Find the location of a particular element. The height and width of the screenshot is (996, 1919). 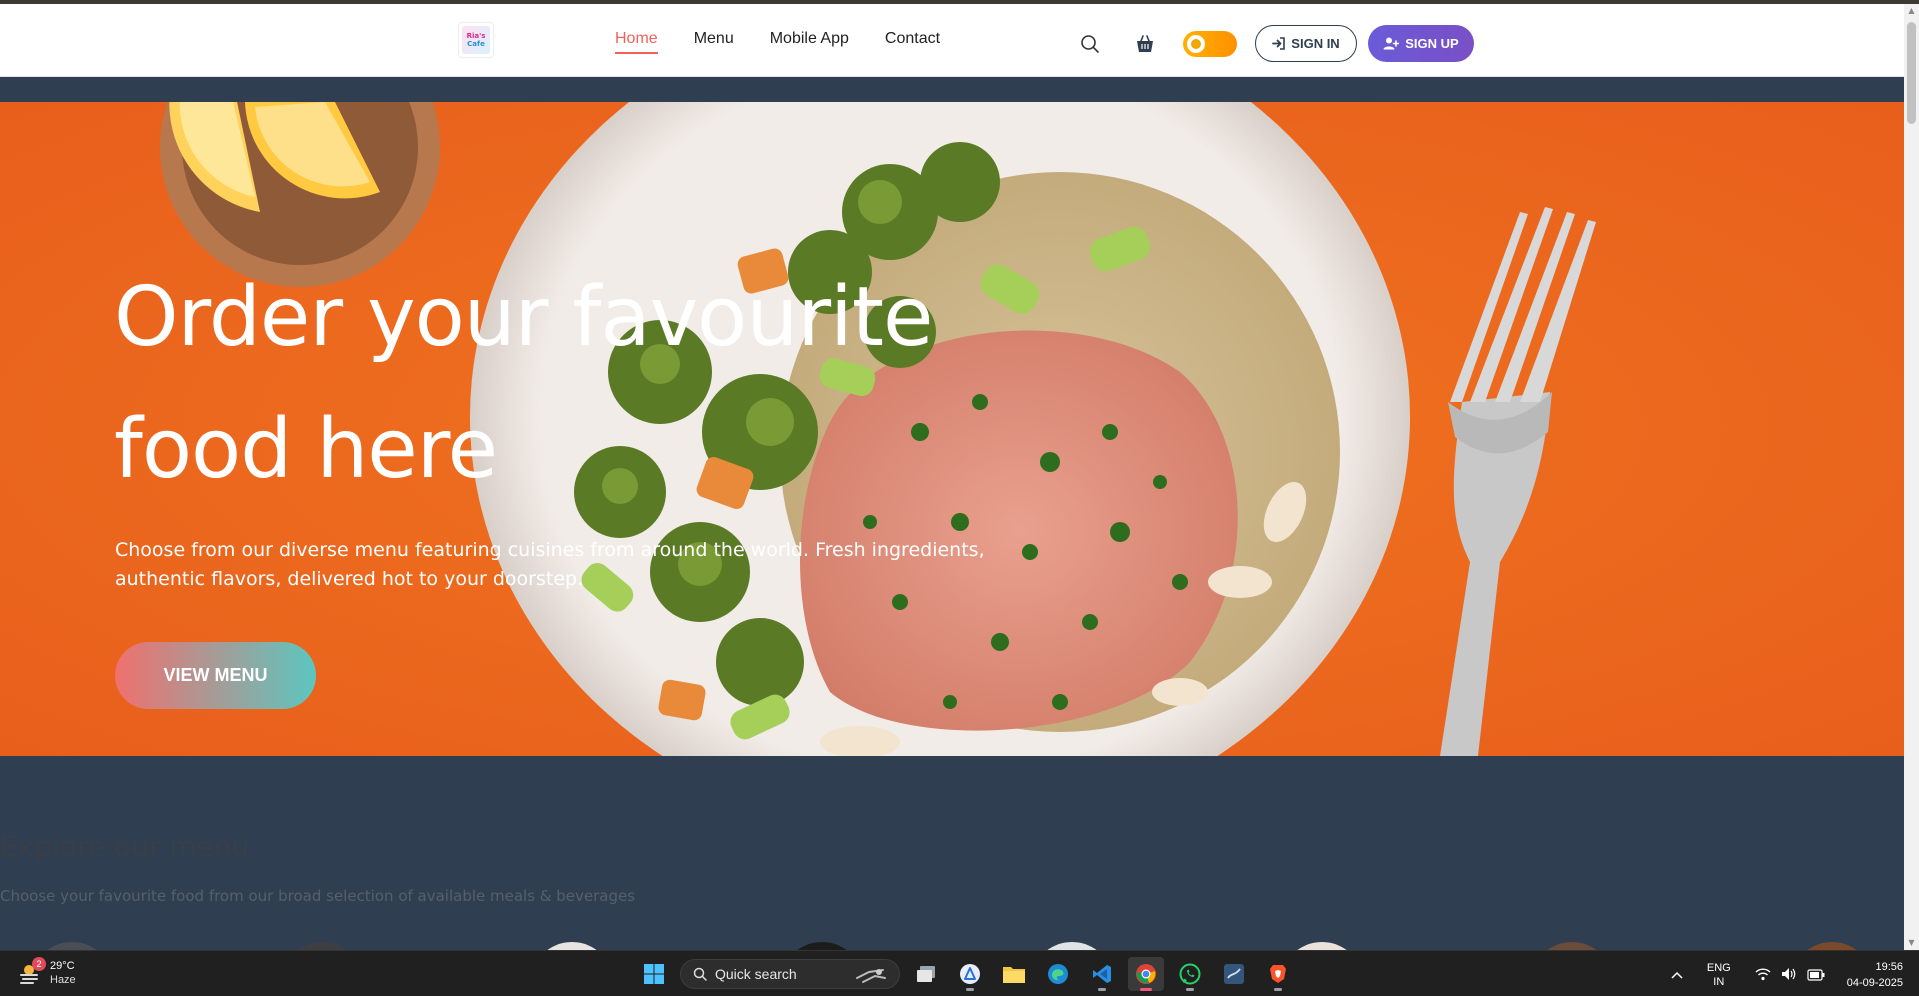

page-scrollbar: ▲ ▼ is located at coordinates (1911, 477).